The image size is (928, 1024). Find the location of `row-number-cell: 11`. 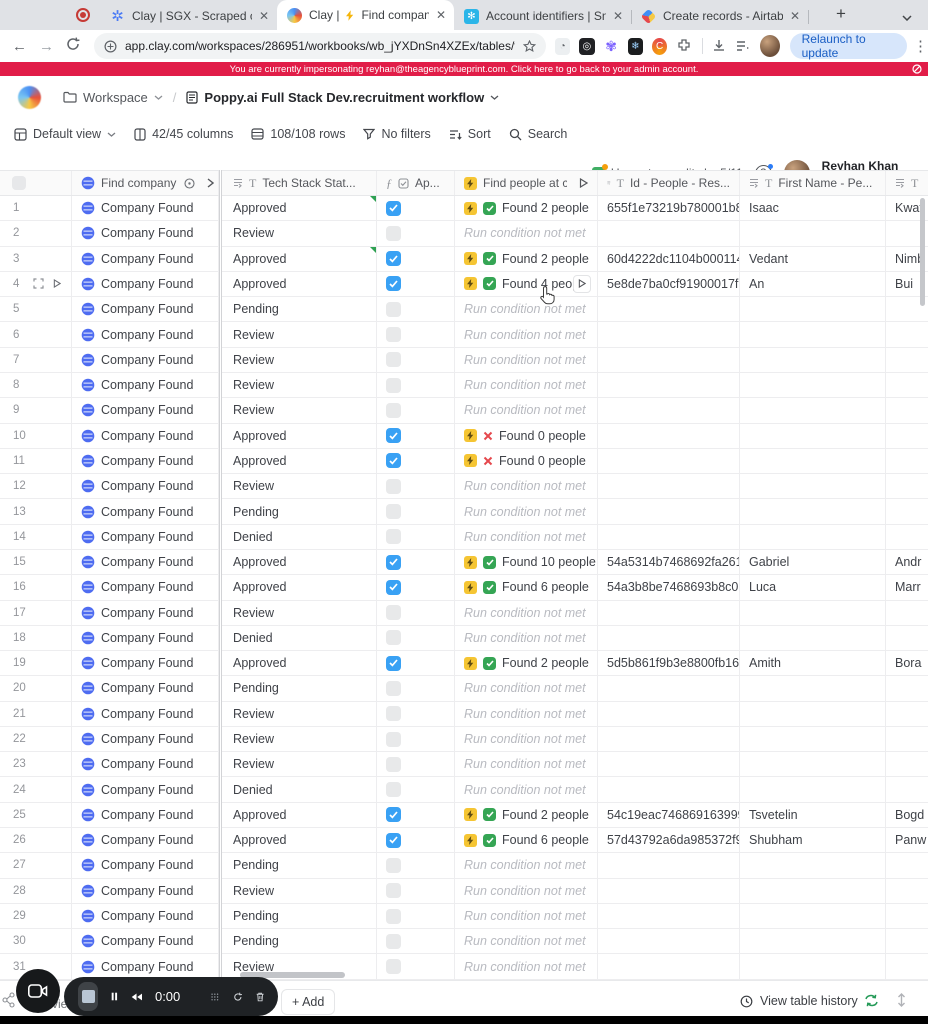

row-number-cell: 11 is located at coordinates (36, 461).